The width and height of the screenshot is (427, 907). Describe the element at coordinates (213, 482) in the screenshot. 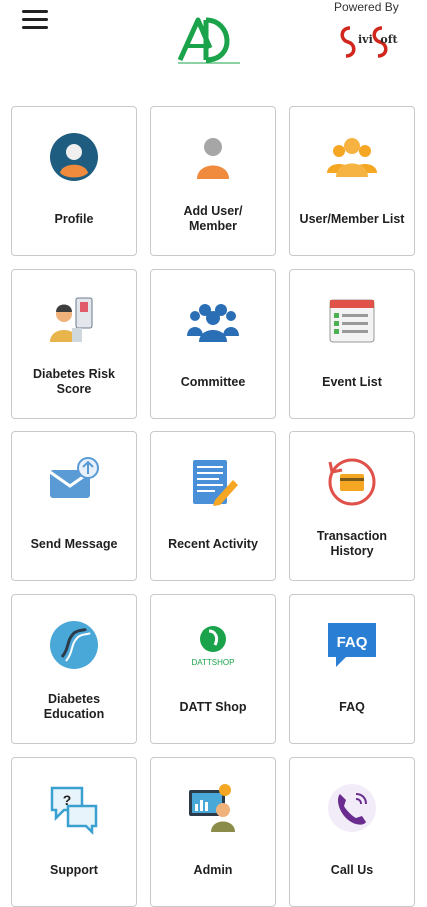

I see `recent-activity-icon` at that location.